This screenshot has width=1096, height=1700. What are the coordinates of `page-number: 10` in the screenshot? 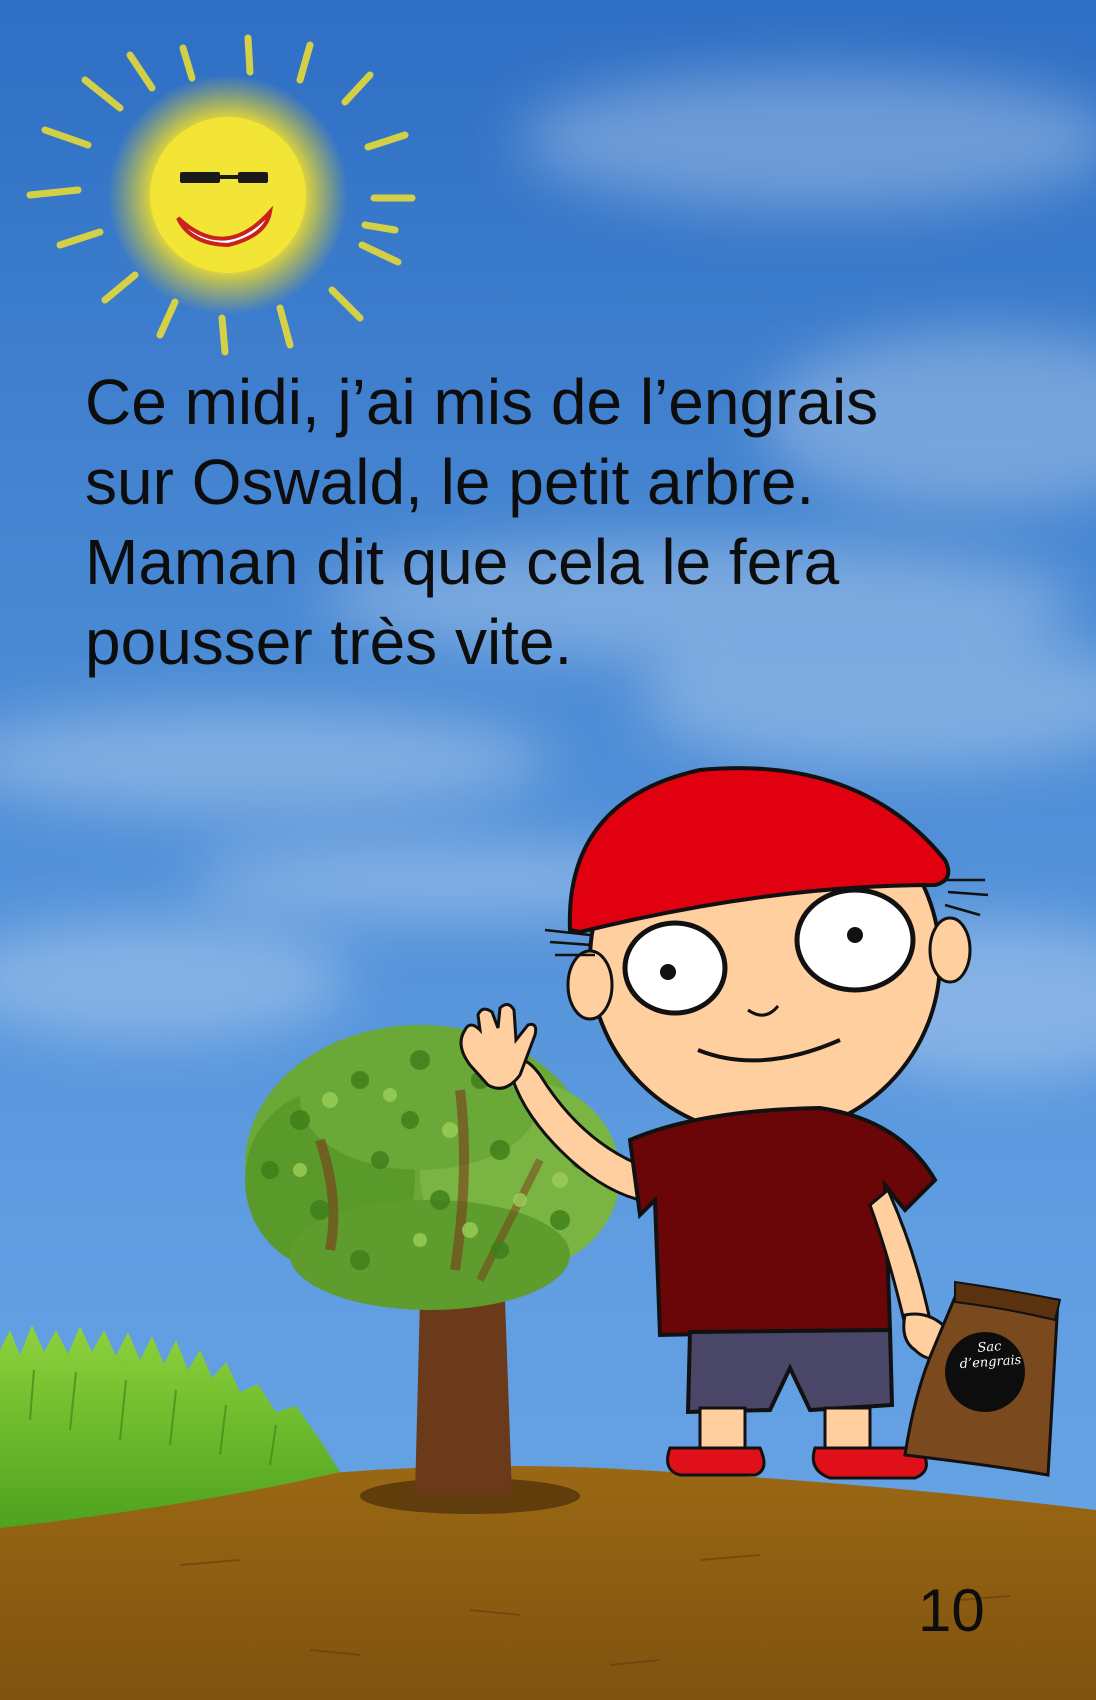 It's located at (951, 1610).